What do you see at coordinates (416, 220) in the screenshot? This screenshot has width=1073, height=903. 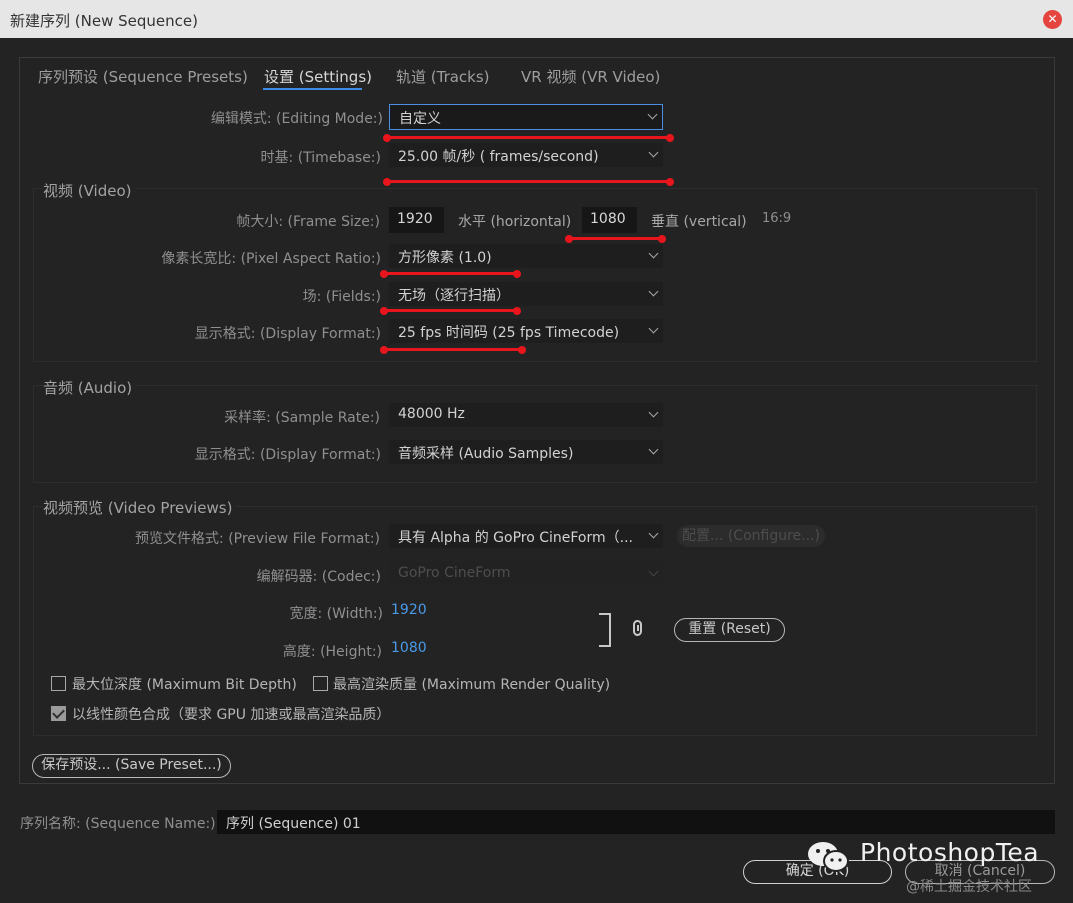 I see `frame-width-input: 1920` at bounding box center [416, 220].